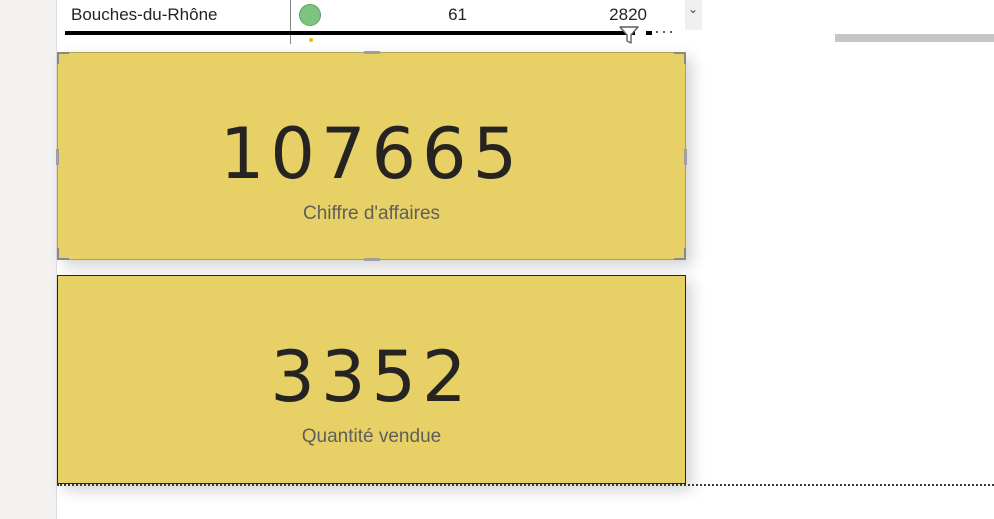  Describe the element at coordinates (63, 58) in the screenshot. I see `resize-handle-top-left` at that location.